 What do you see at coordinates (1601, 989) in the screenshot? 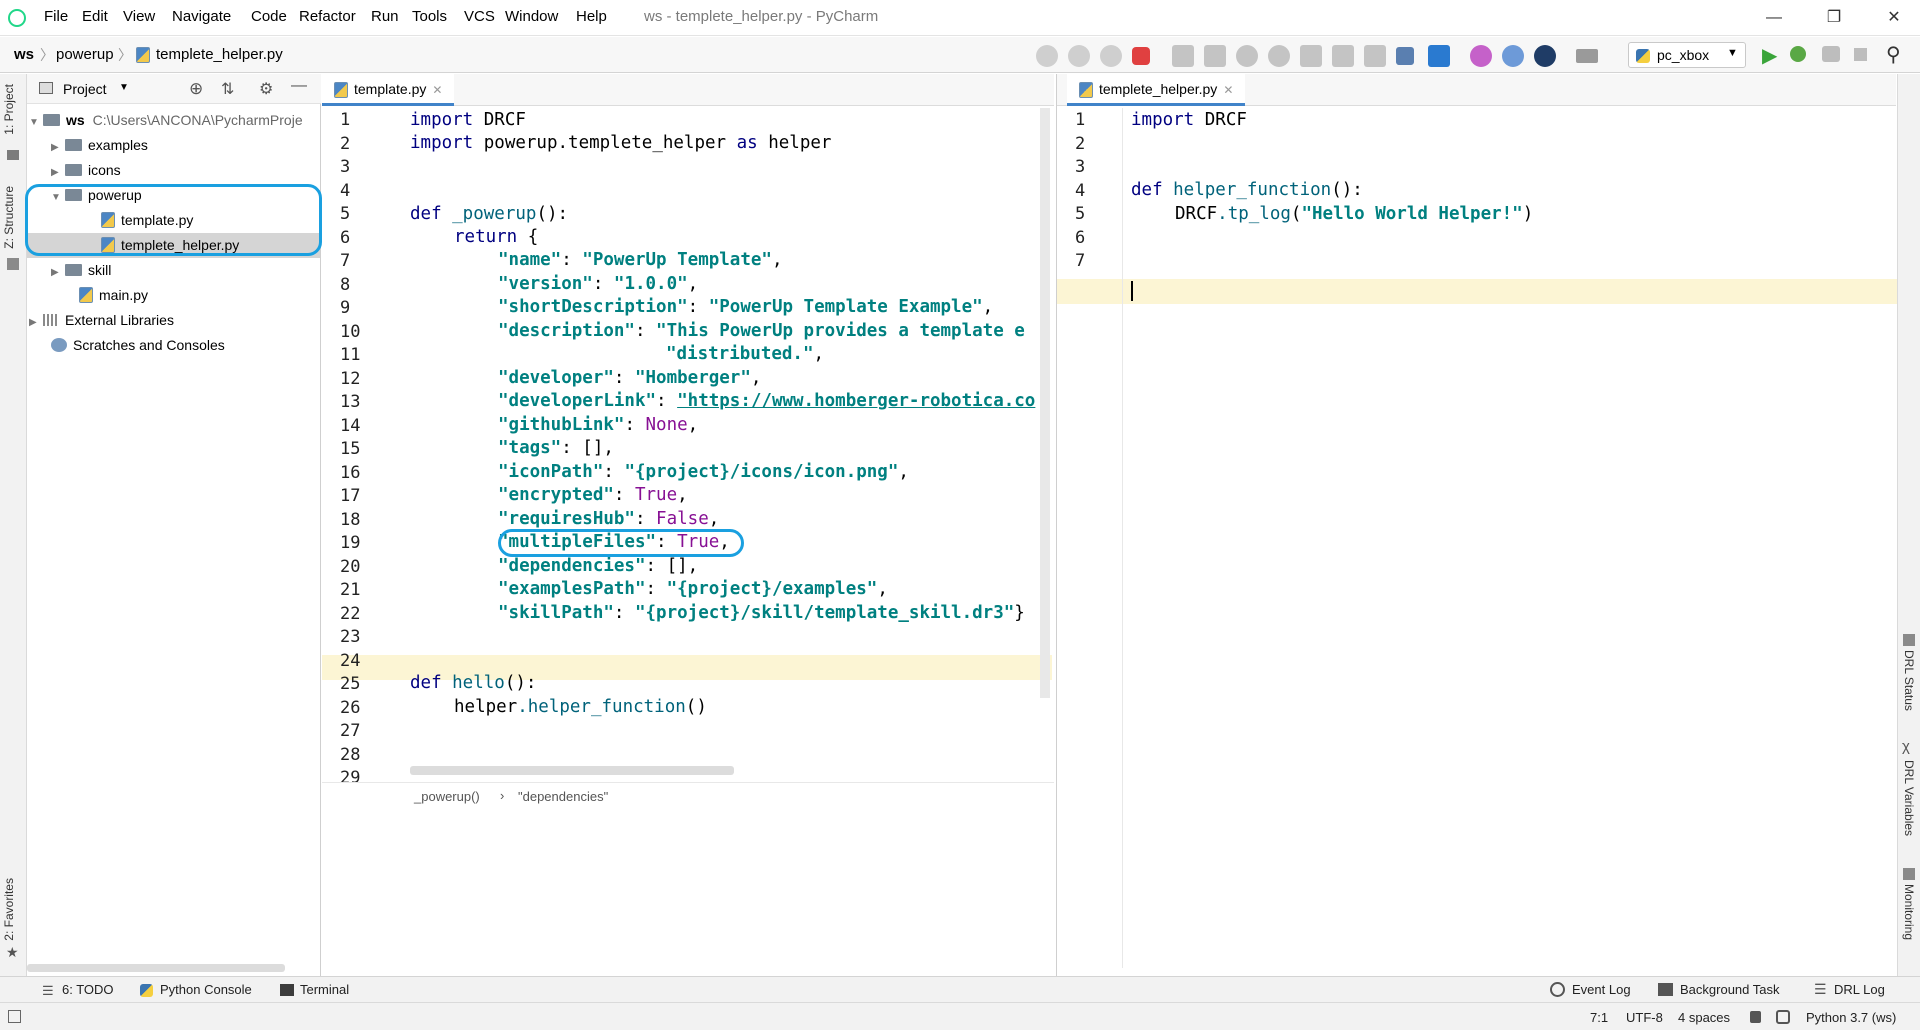
I see `tool-tab-event-log: Event Log` at bounding box center [1601, 989].